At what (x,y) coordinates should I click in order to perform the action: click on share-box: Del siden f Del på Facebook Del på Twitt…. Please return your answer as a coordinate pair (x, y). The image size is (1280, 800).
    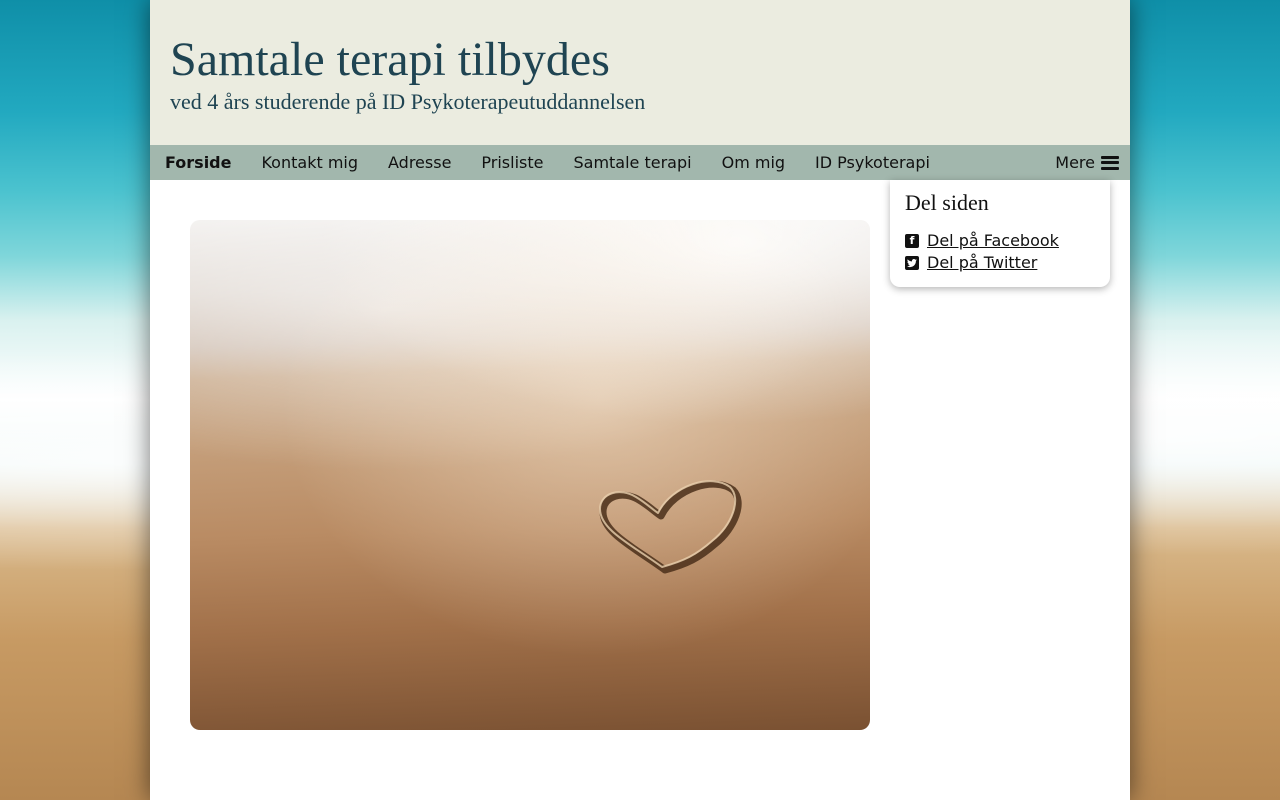
    Looking at the image, I should click on (1000, 233).